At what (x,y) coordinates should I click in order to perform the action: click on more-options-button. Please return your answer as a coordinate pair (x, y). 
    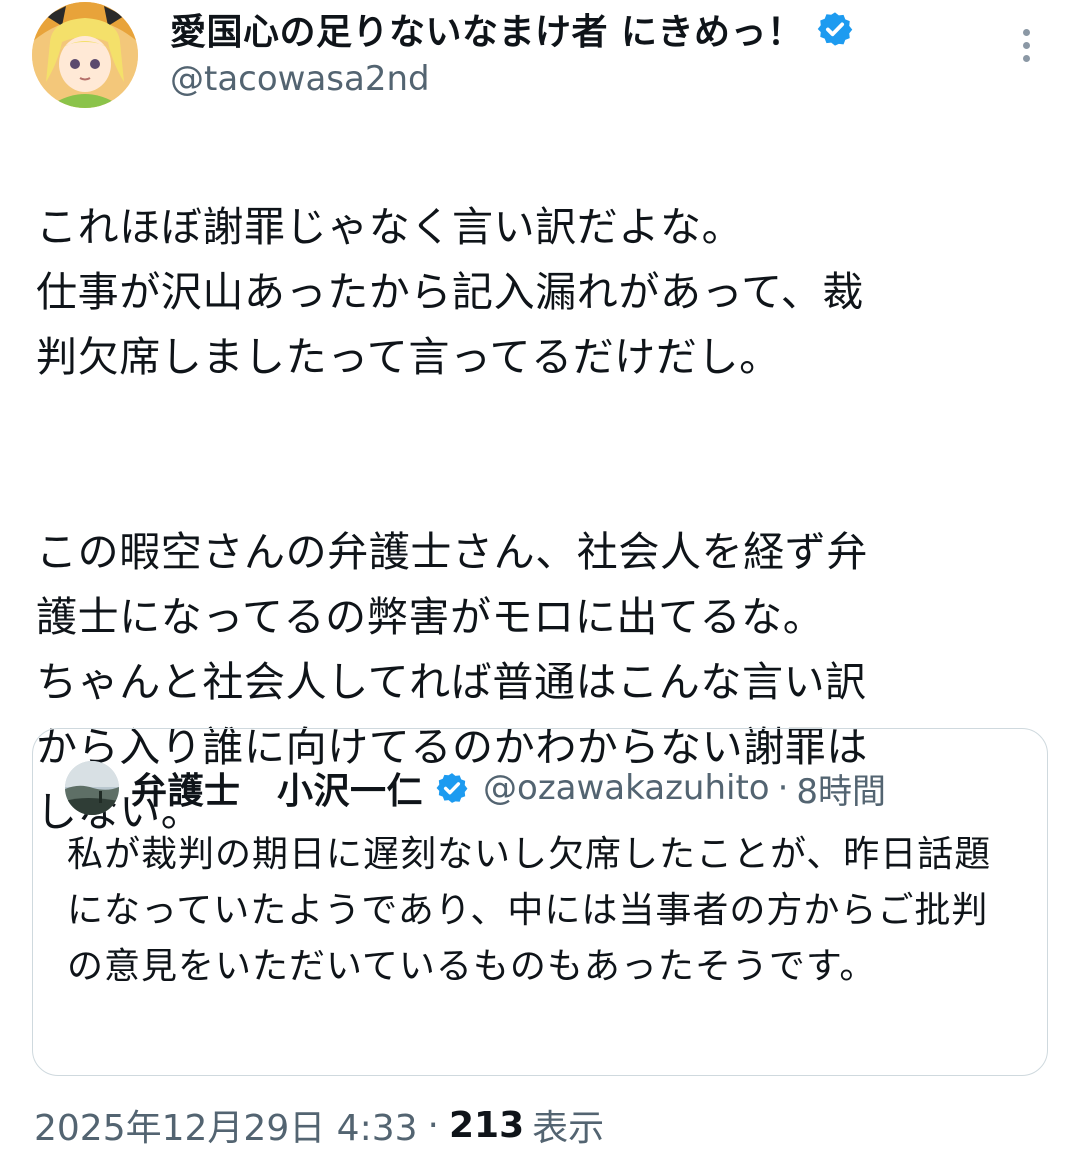
    Looking at the image, I should click on (1026, 45).